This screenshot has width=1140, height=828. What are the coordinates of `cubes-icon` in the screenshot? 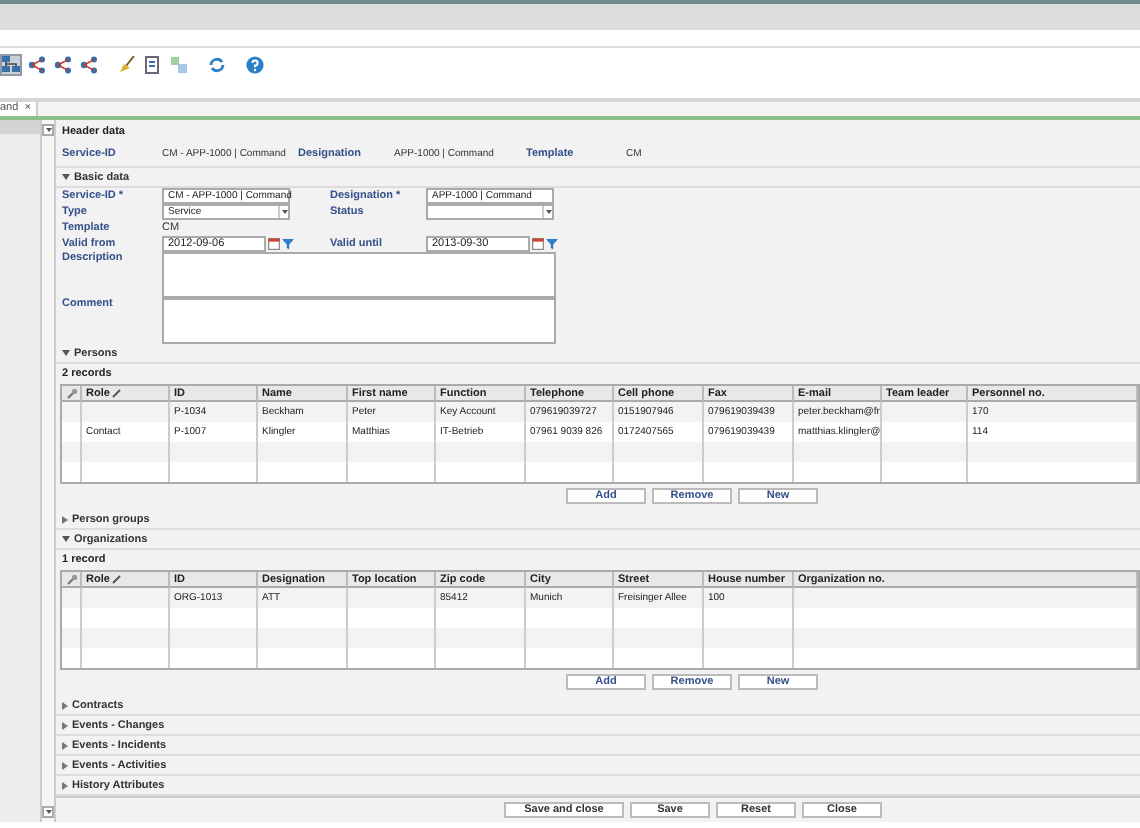 It's located at (179, 65).